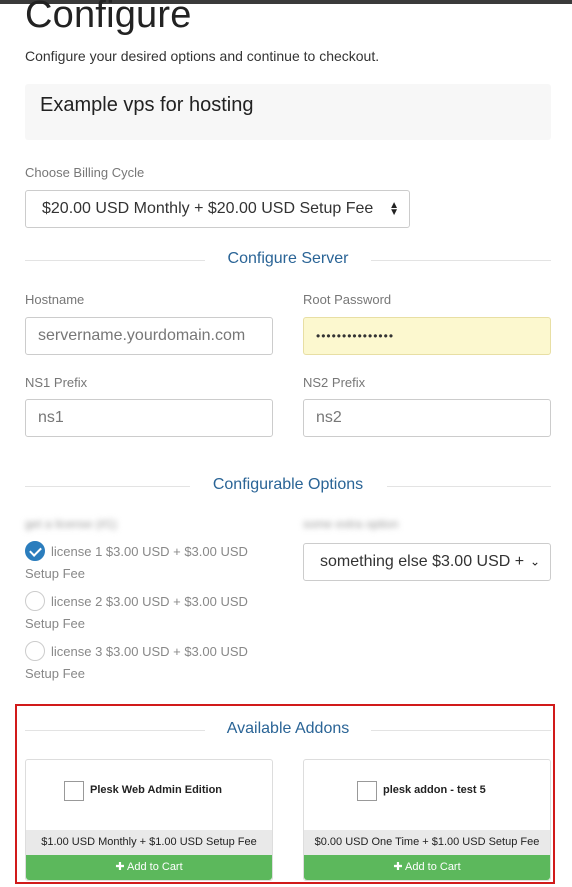 The height and width of the screenshot is (887, 572). I want to click on configure-server-title: Configure Server, so click(288, 258).